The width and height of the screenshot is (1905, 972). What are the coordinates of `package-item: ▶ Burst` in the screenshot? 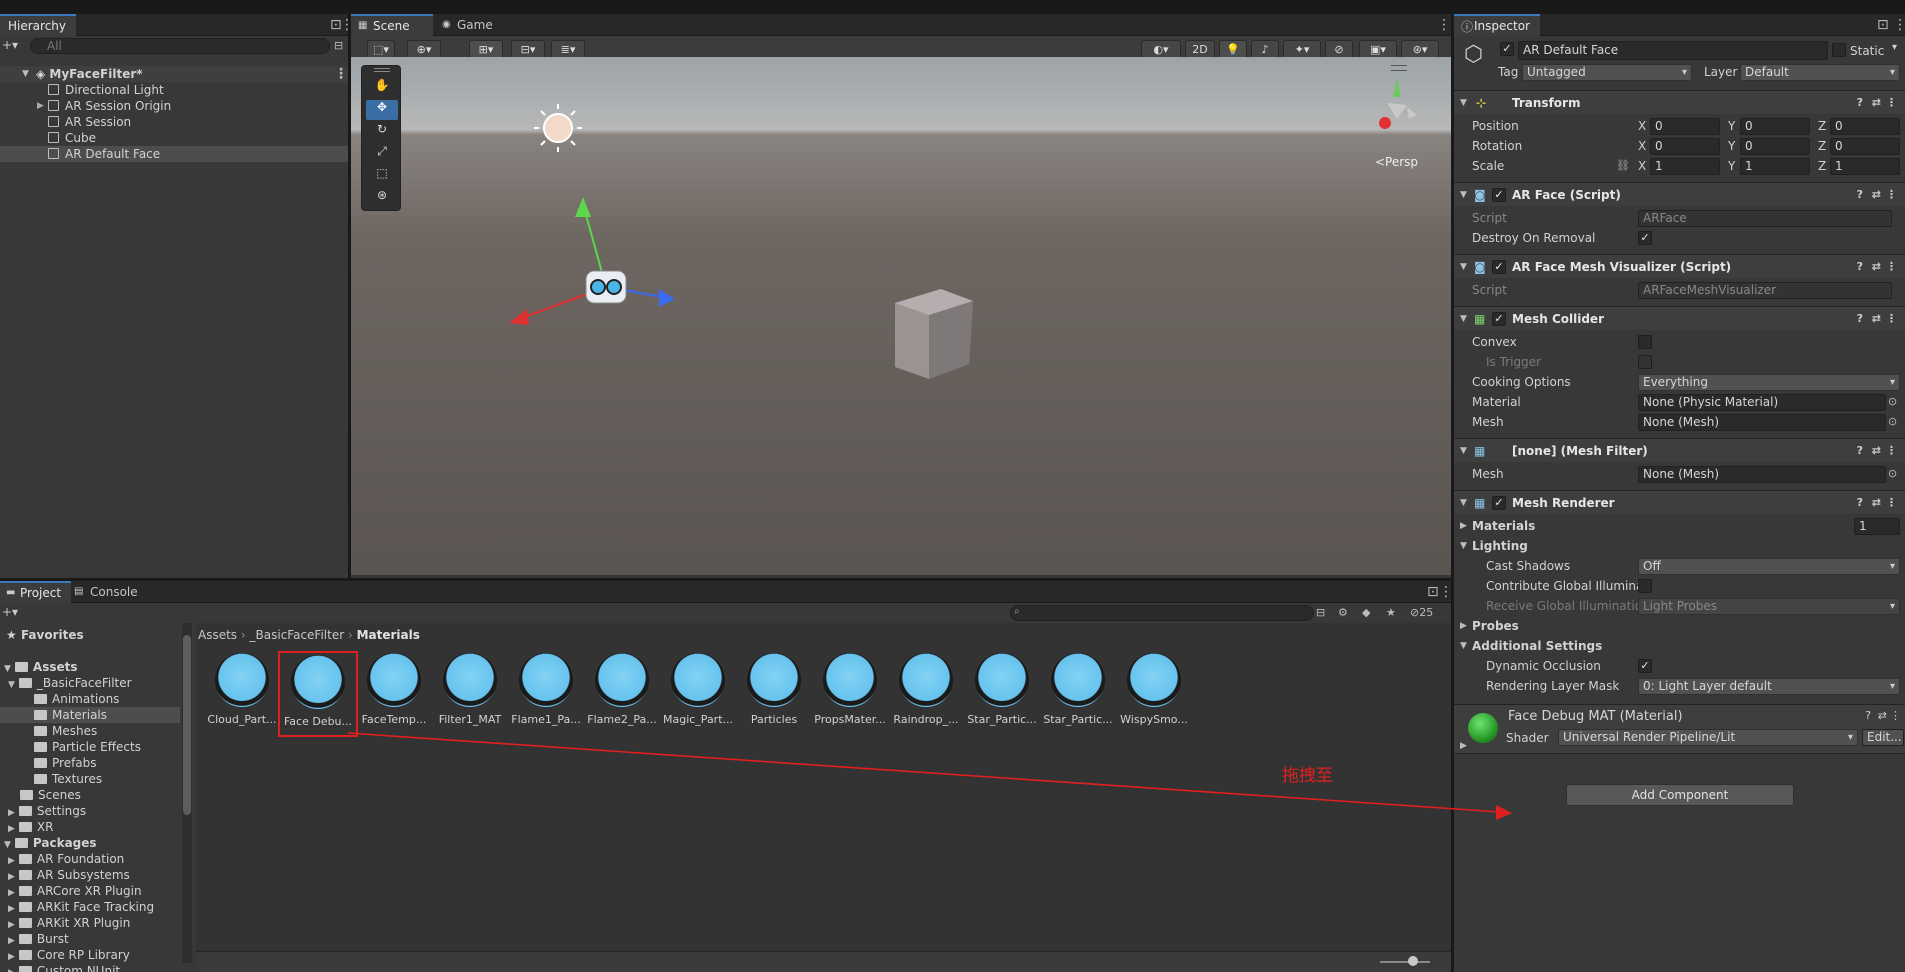 It's located at (38, 939).